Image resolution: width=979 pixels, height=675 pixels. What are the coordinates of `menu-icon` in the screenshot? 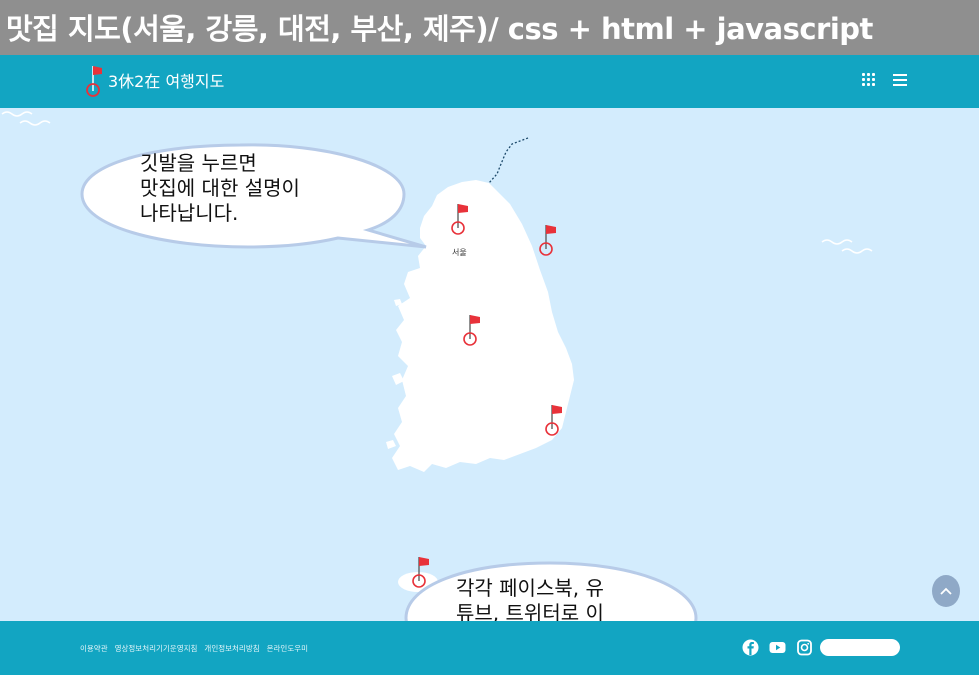 It's located at (900, 79).